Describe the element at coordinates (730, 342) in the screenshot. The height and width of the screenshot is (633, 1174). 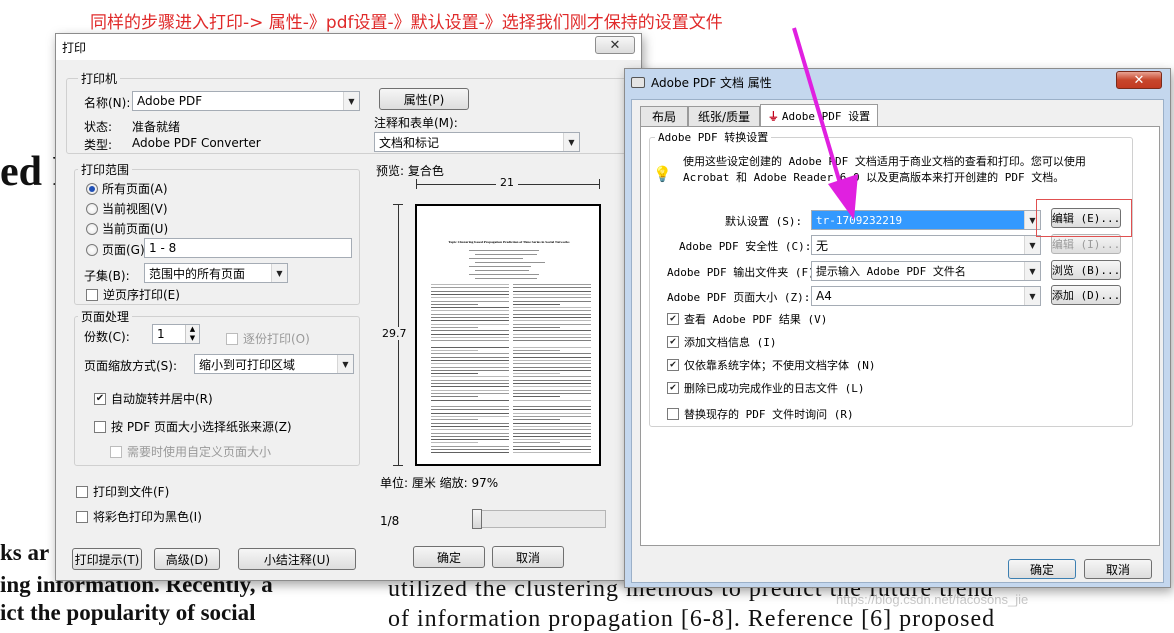
I see `add-doc-info-label: 添加文档信息 (I)` at that location.